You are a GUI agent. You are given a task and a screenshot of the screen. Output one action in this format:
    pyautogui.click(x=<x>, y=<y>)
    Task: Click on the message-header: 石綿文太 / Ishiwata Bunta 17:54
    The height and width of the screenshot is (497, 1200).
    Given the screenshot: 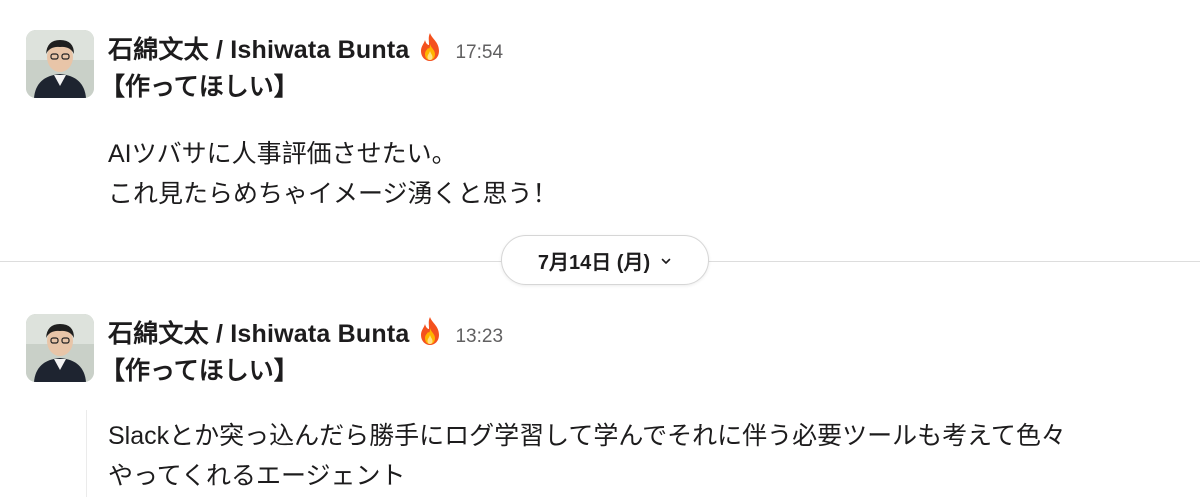 What is the action you would take?
    pyautogui.click(x=644, y=46)
    